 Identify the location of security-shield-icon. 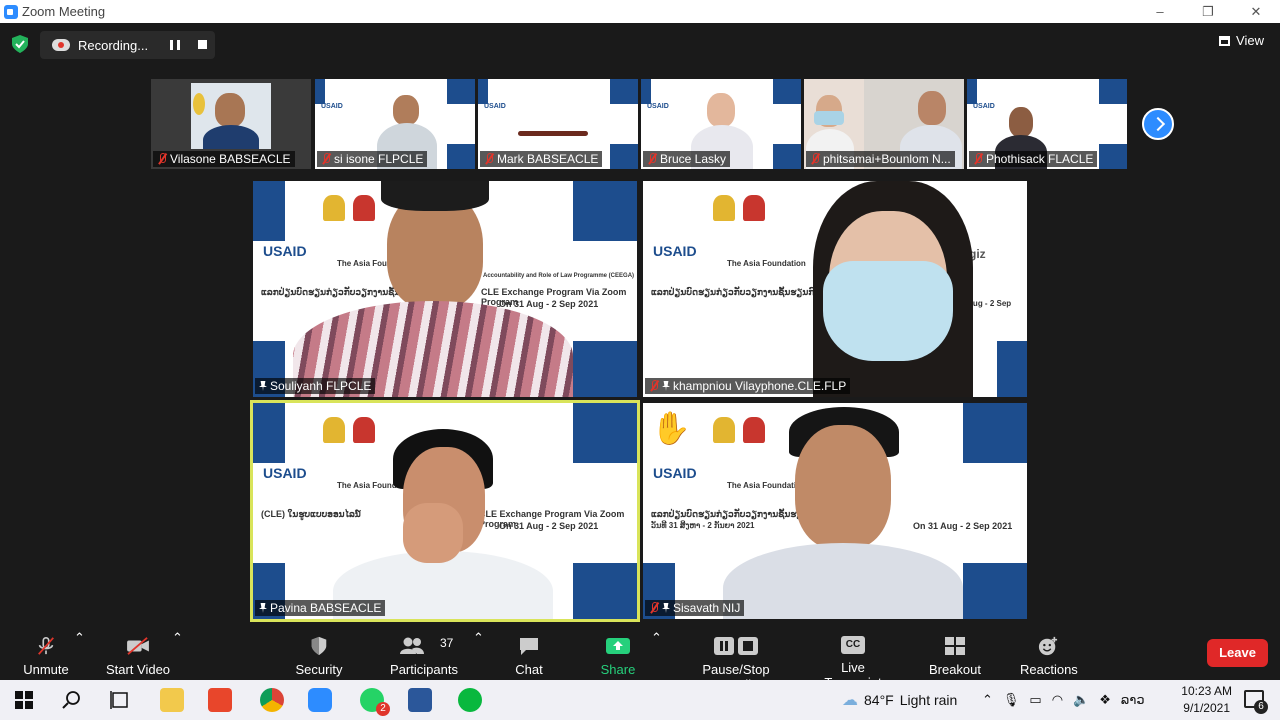
(319, 646).